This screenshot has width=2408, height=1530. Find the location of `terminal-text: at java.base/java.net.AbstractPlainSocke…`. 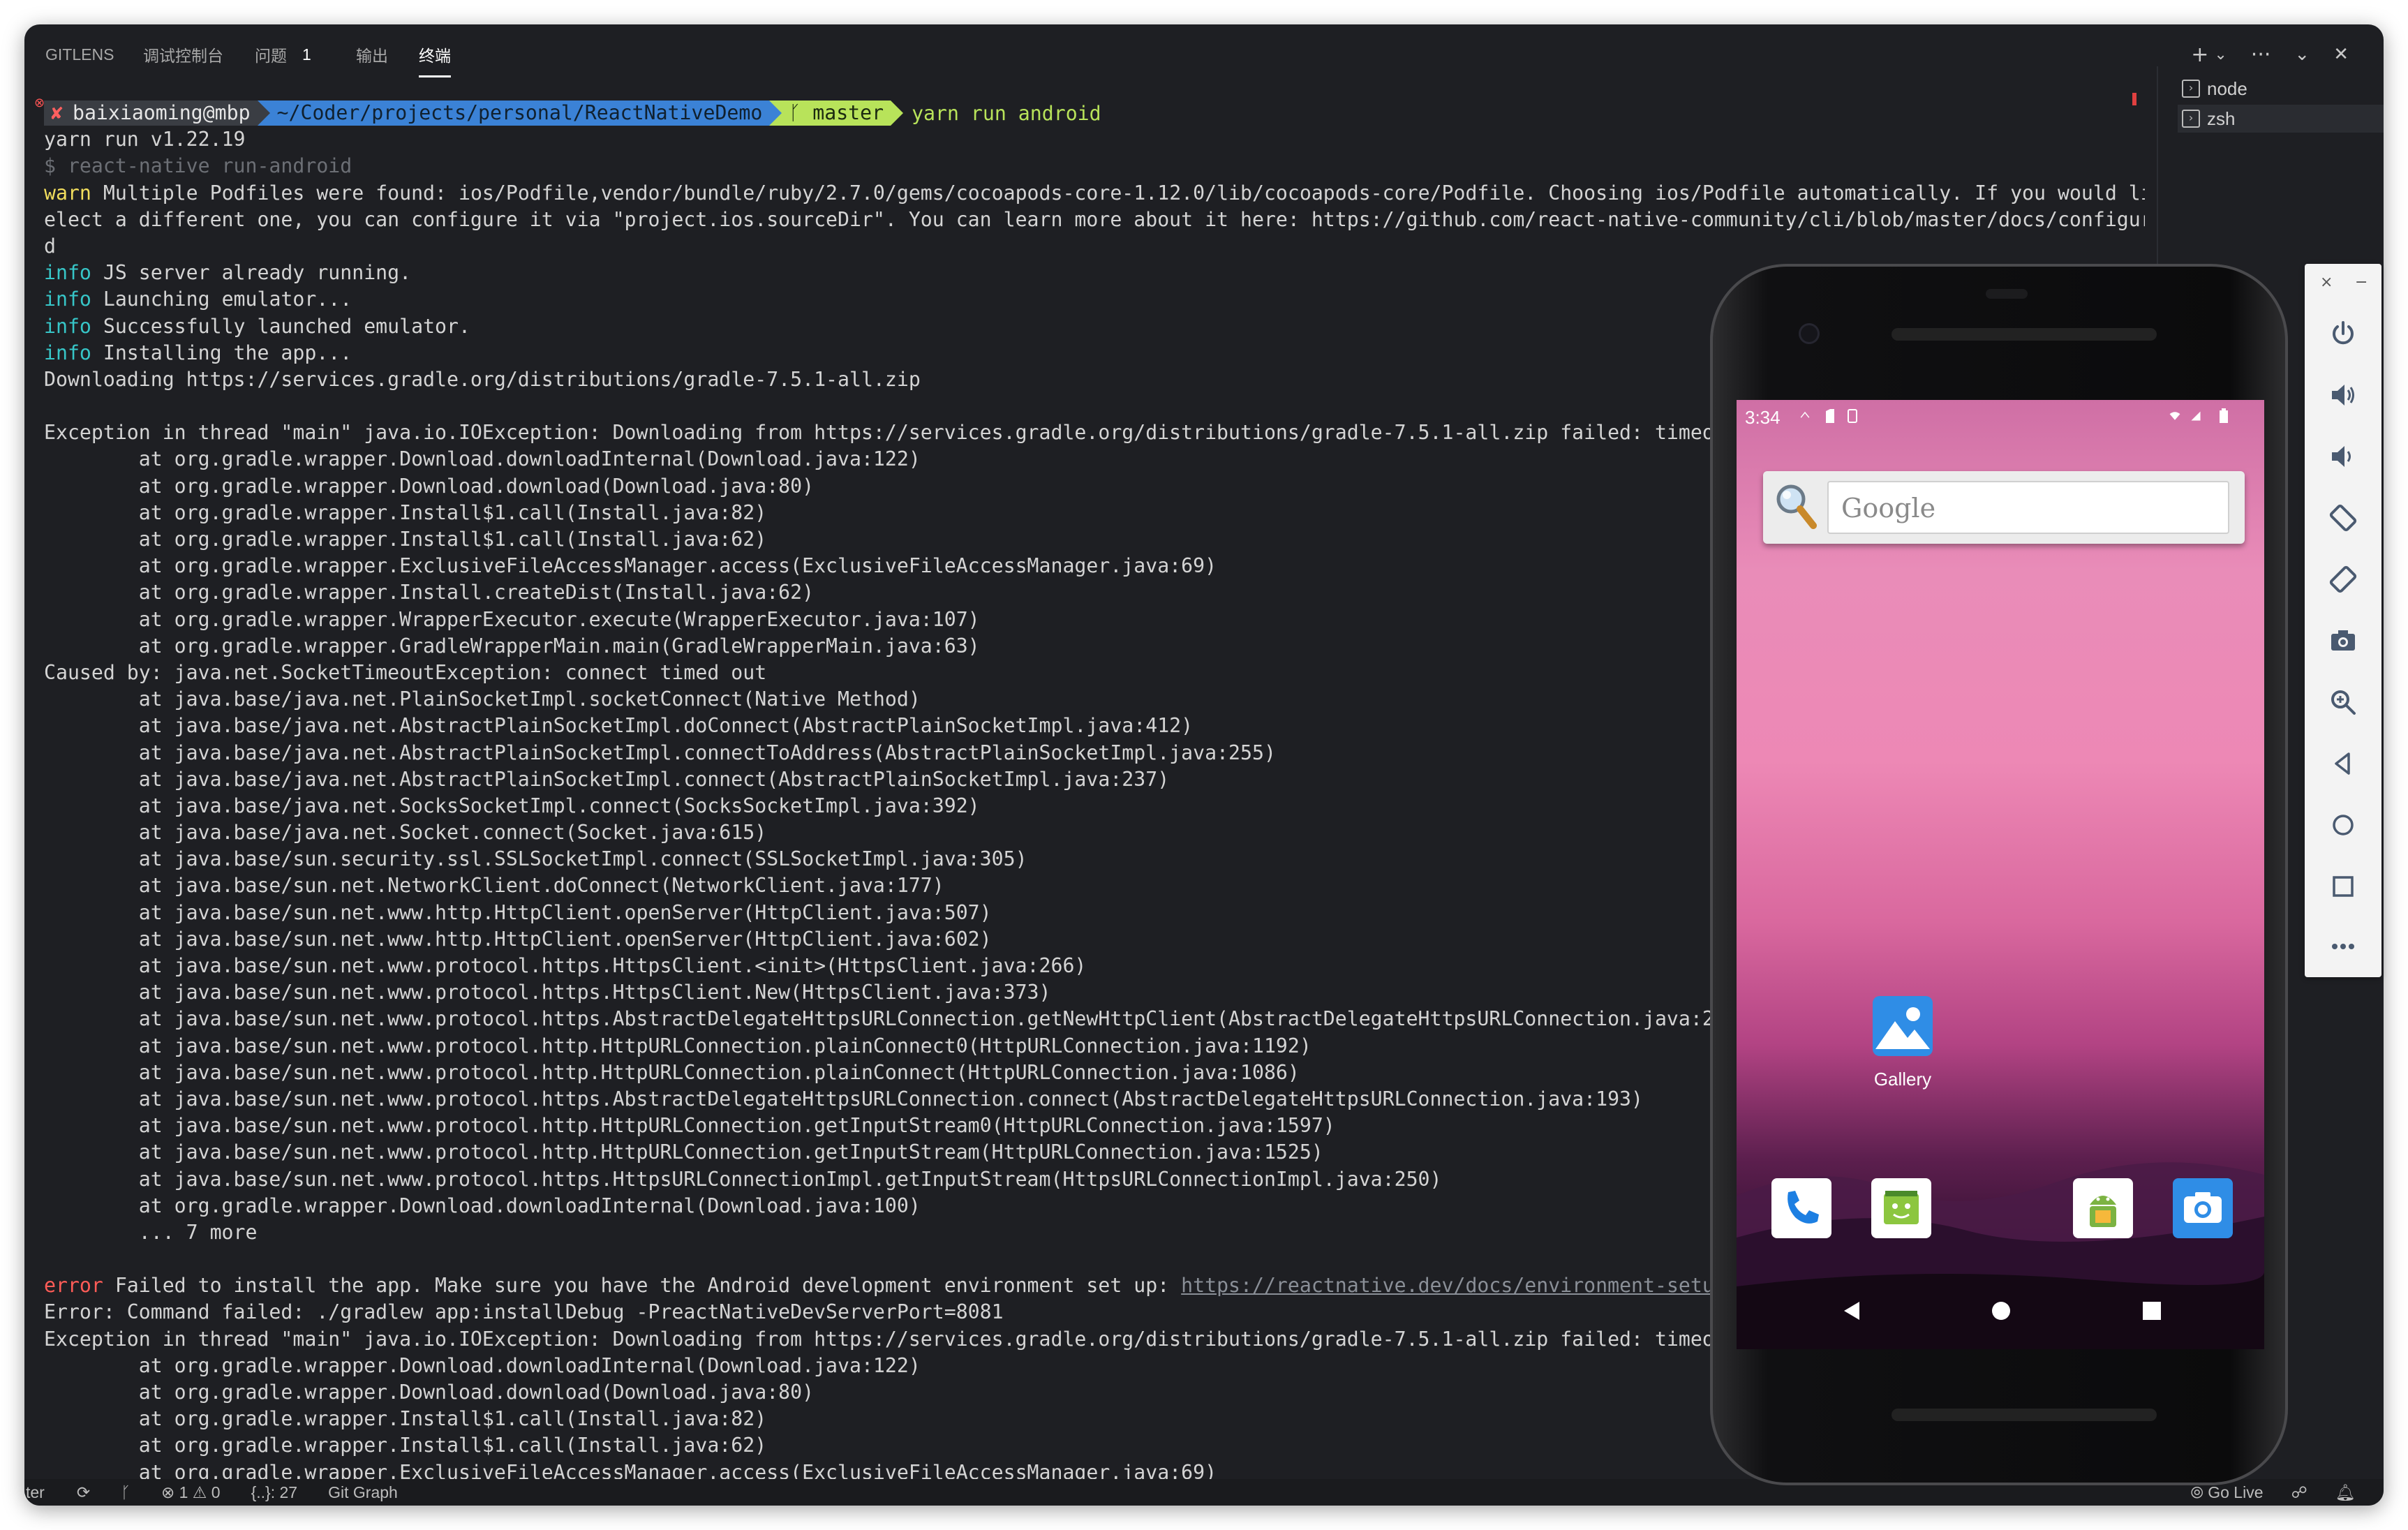

terminal-text: at java.base/java.net.AbstractPlainSocke… is located at coordinates (619, 726).